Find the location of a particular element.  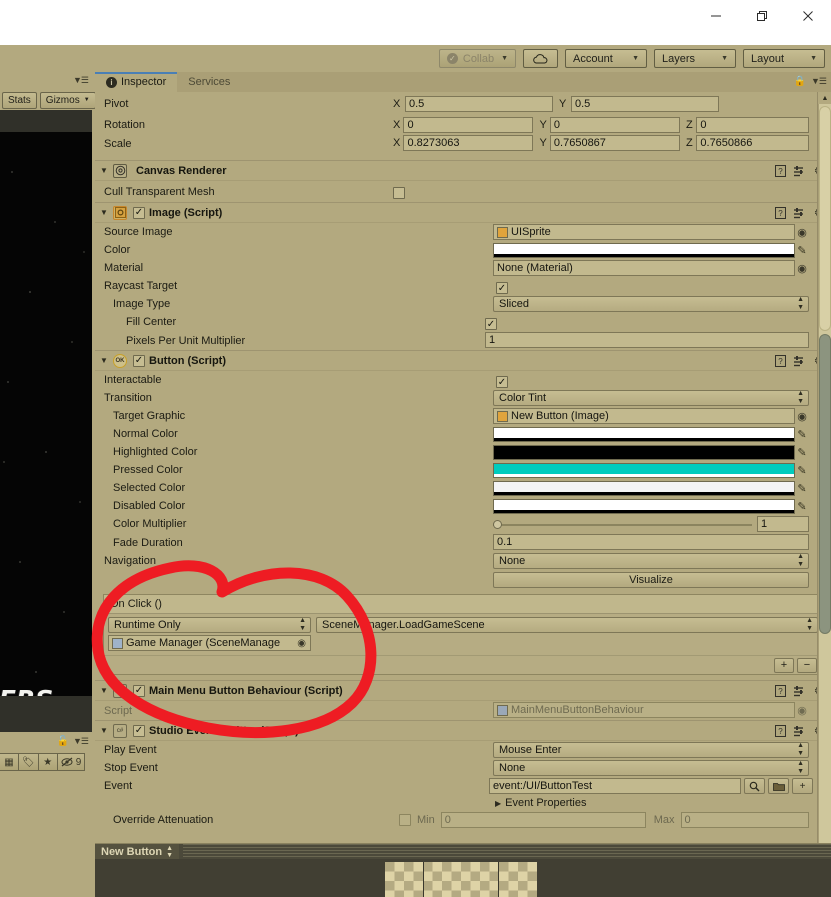

remove-event-button: − is located at coordinates (807, 665).